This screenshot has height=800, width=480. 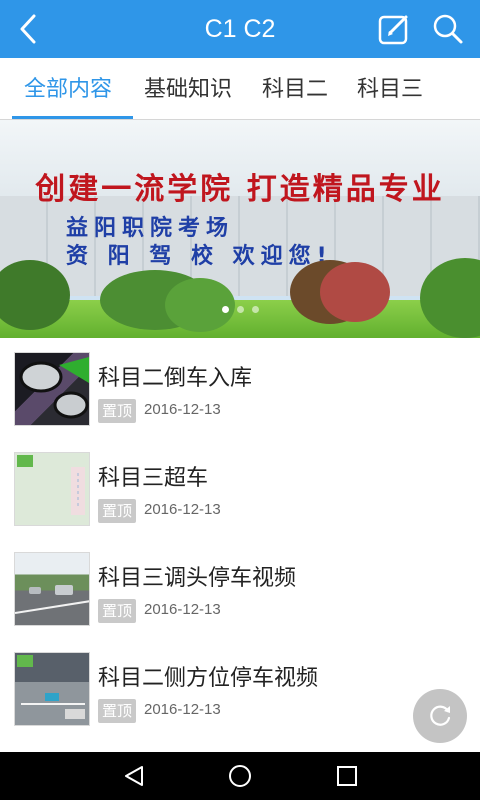 I want to click on triangle-back-icon, so click(x=134, y=776).